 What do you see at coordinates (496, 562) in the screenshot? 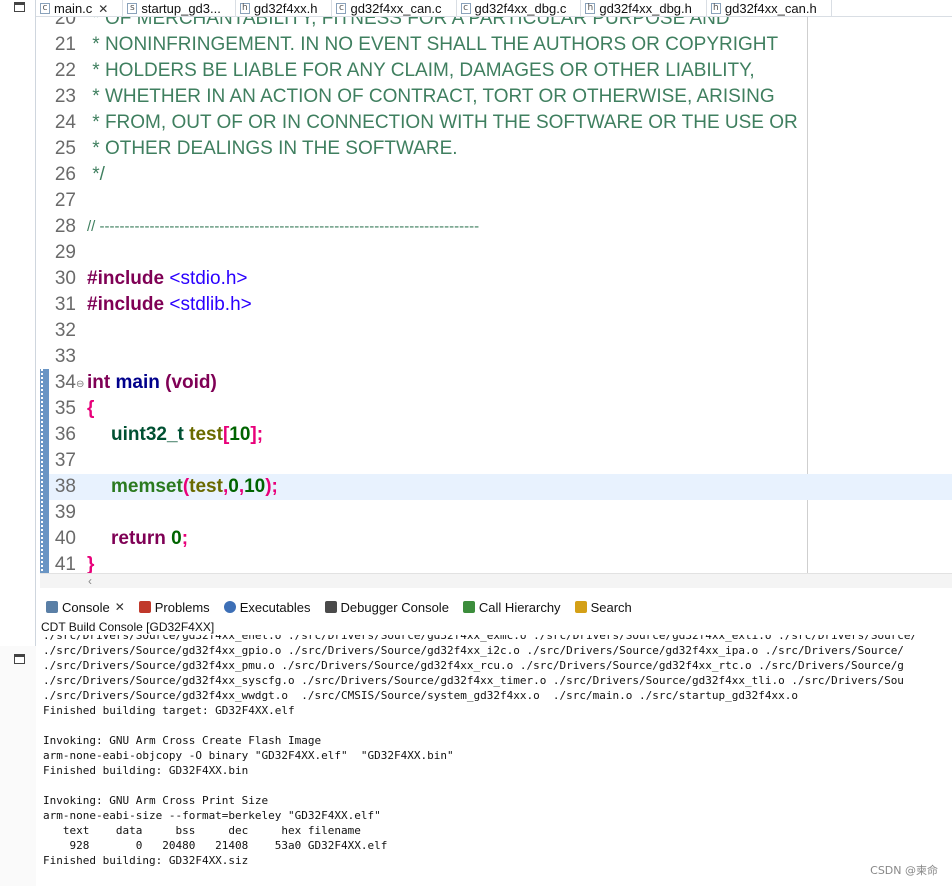
I see `code-line: 41}` at bounding box center [496, 562].